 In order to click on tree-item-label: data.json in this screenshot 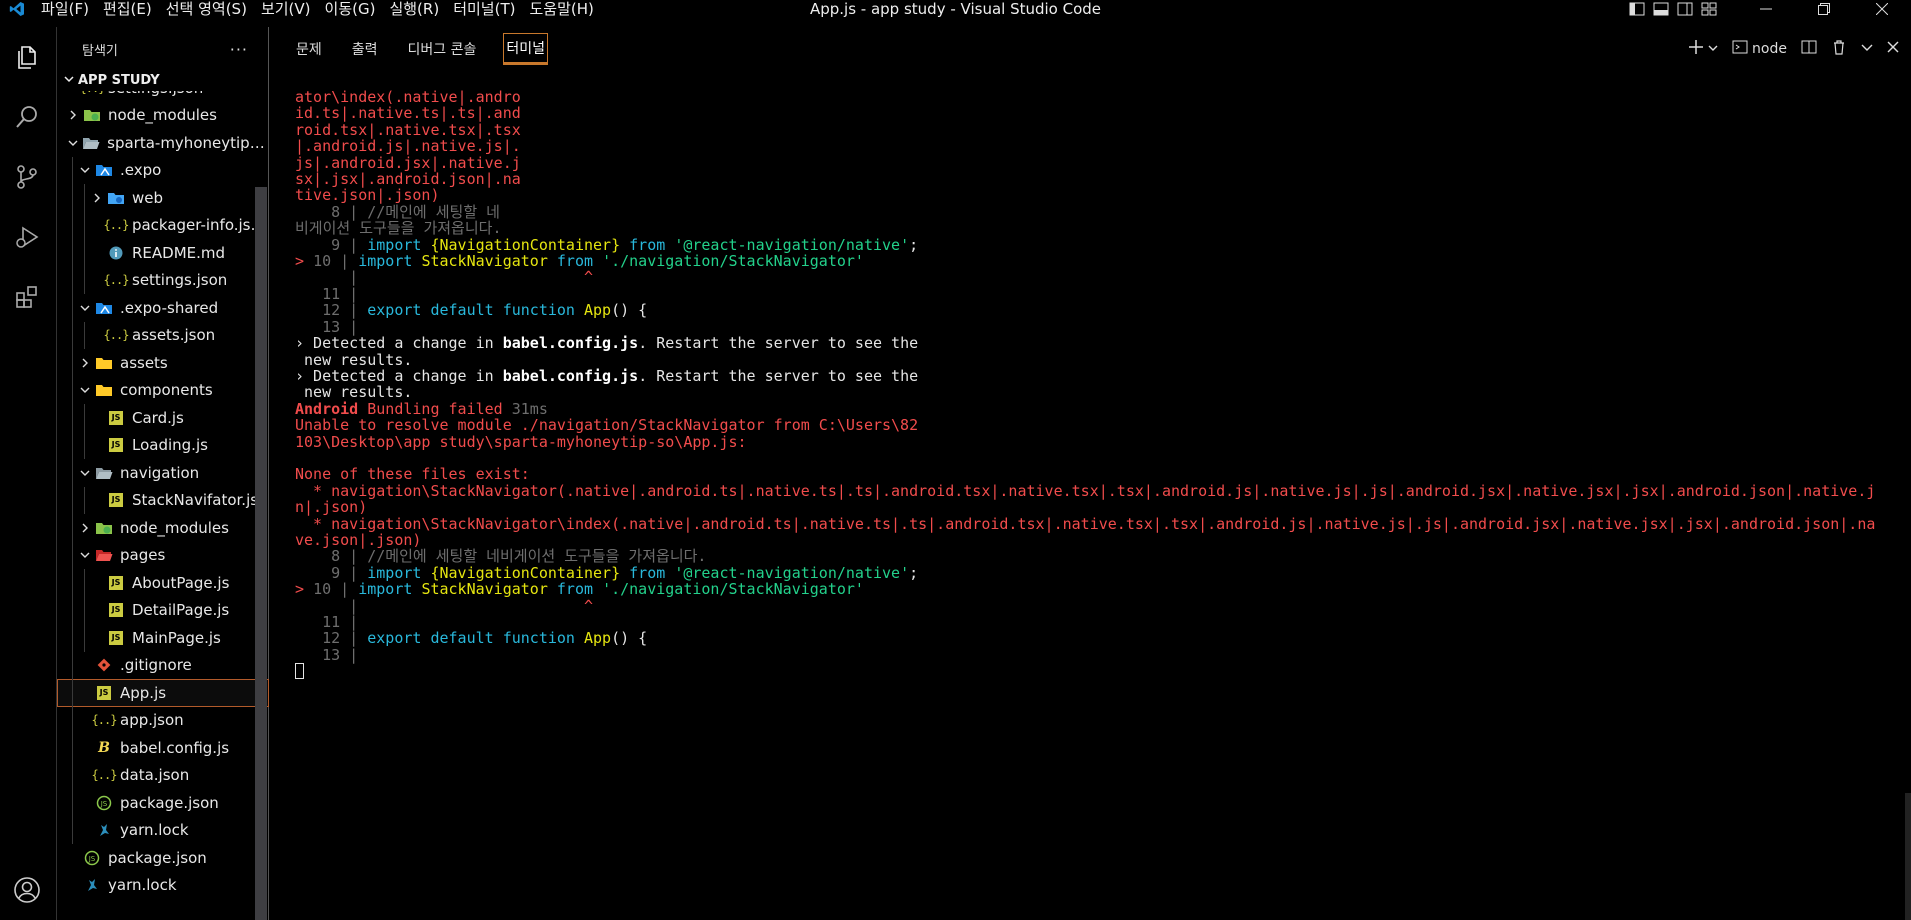, I will do `click(155, 775)`.